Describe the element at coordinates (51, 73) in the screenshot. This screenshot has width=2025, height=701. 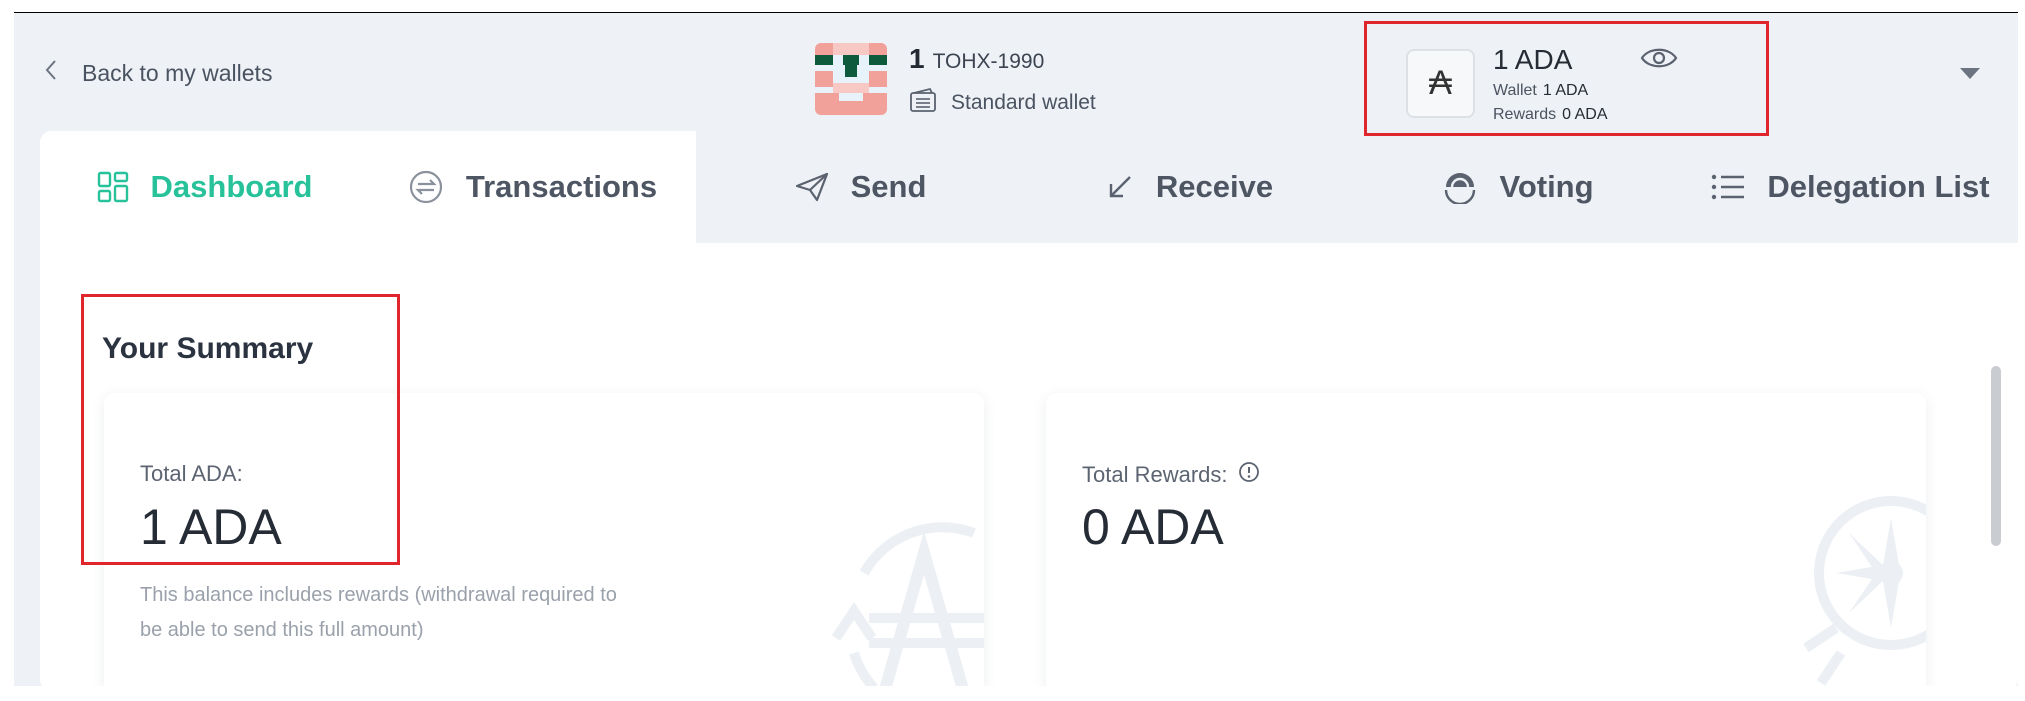
I see `chevron-left-icon` at that location.